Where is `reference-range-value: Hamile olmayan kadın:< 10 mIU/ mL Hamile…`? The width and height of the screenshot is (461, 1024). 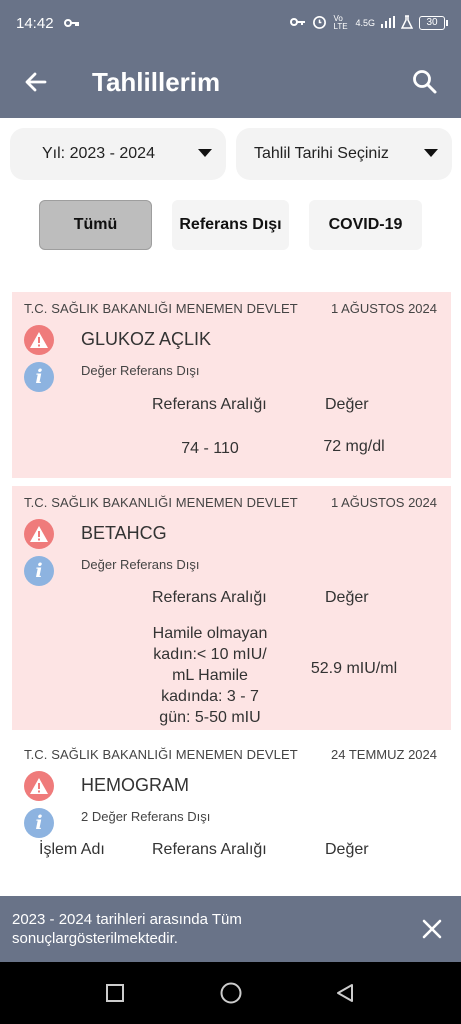
reference-range-value: Hamile olmayan kadın:< 10 mIU/ mL Hamile… is located at coordinates (210, 675).